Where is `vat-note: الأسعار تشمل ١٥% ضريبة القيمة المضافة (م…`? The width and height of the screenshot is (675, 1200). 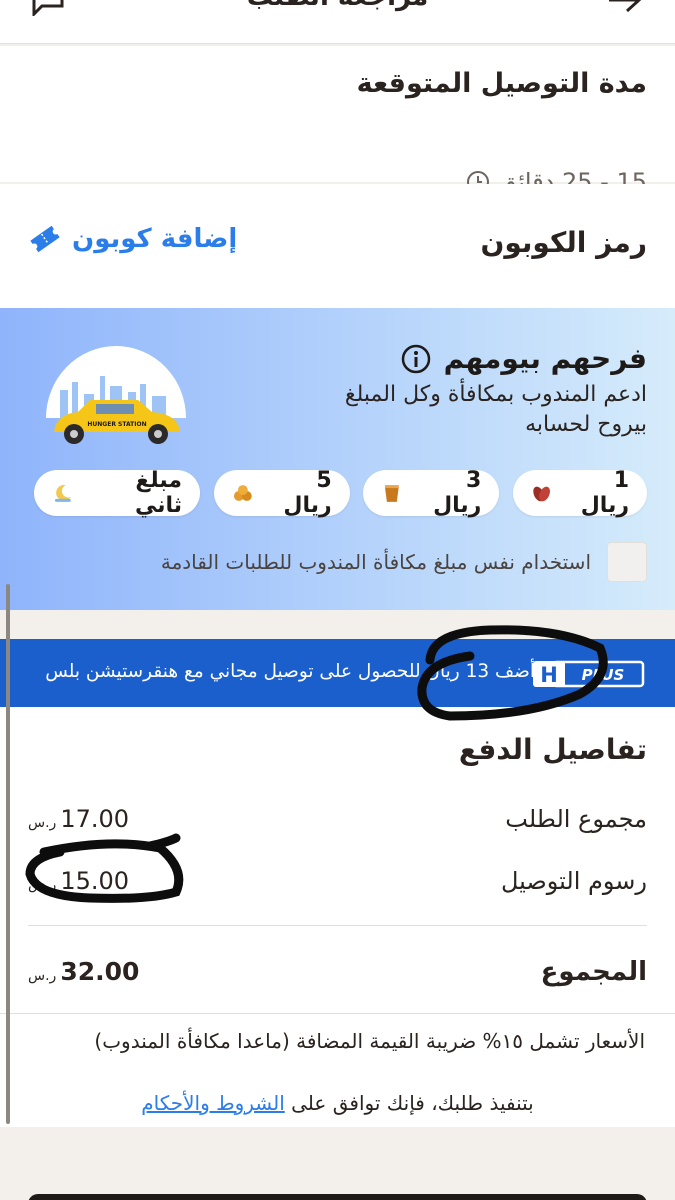 vat-note: الأسعار تشمل ١٥% ضريبة القيمة المضافة (م… is located at coordinates (369, 1041).